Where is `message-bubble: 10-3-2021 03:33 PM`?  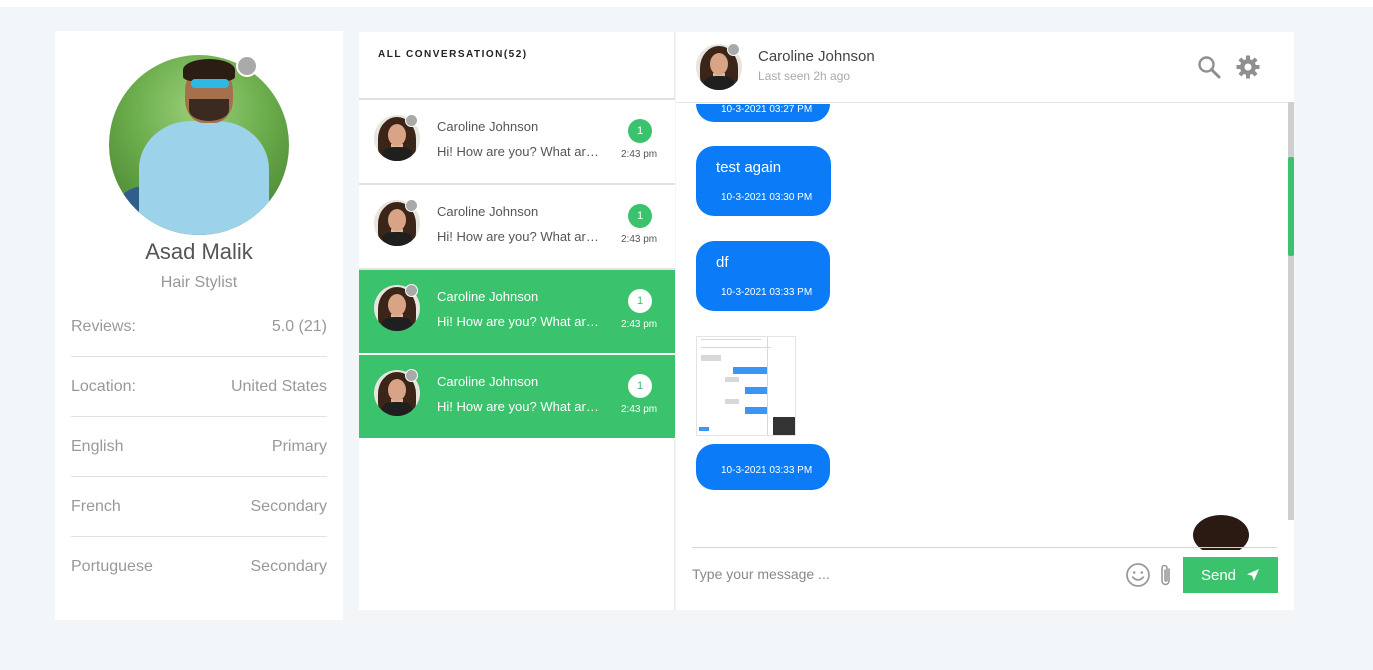
message-bubble: 10-3-2021 03:33 PM is located at coordinates (763, 467).